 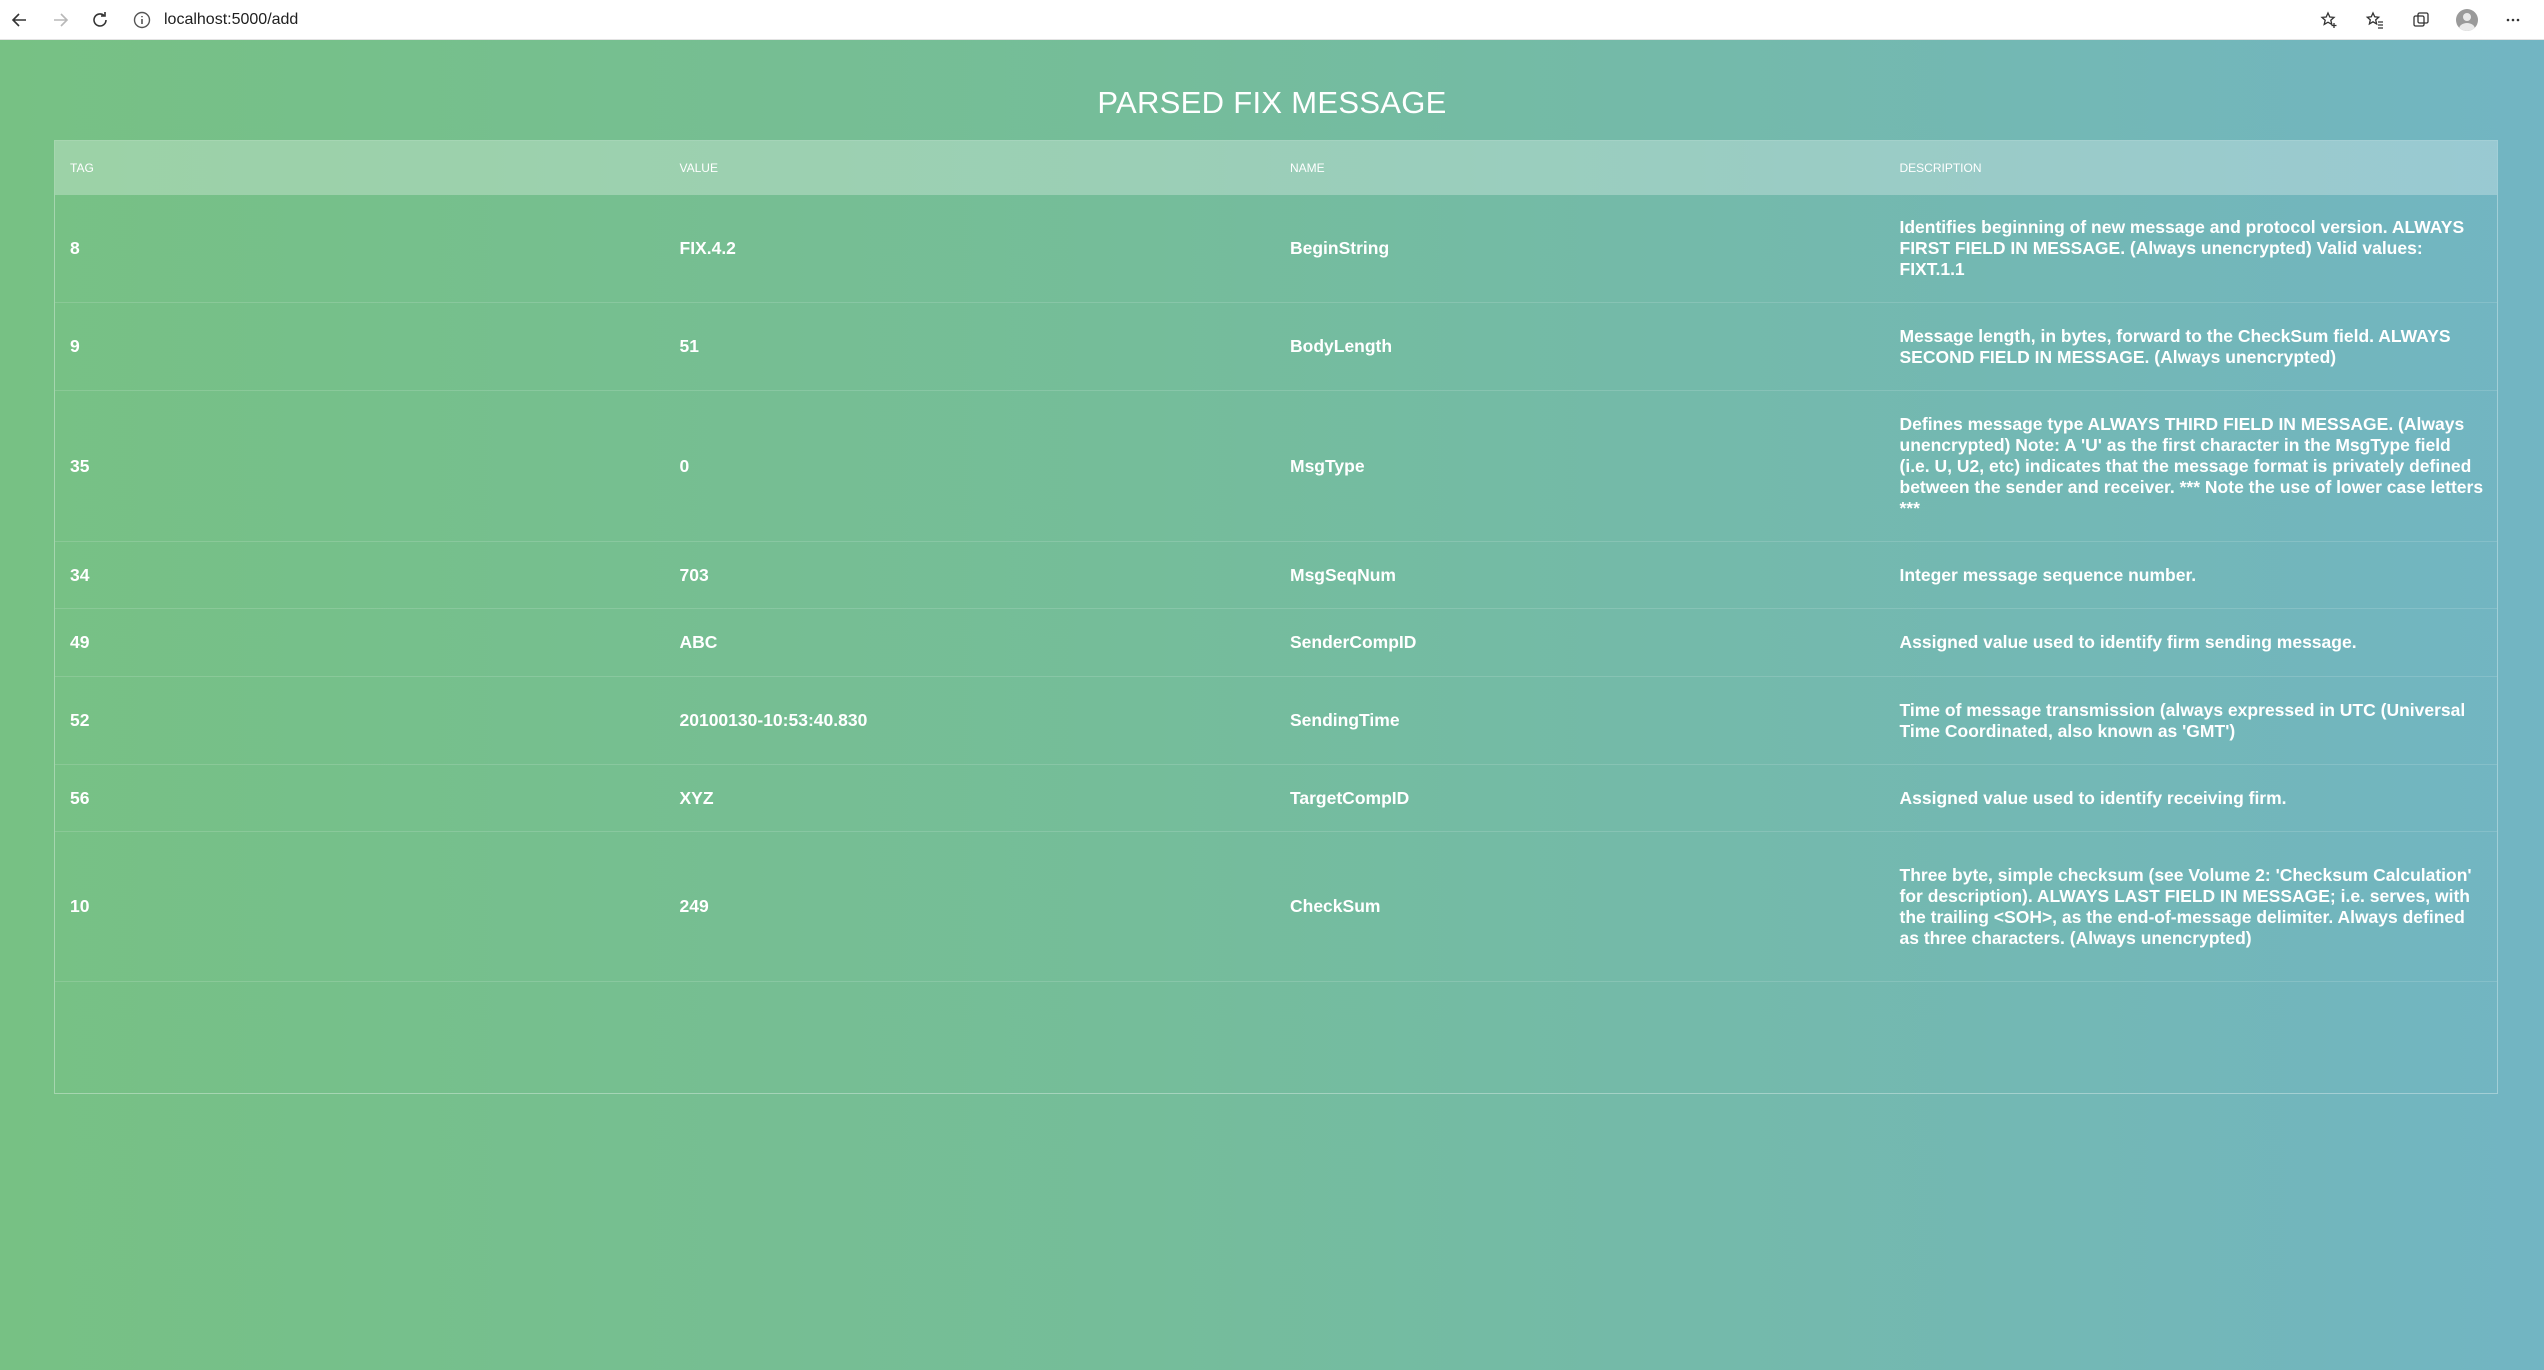 I want to click on cell-name: SenderCompID, so click(x=1353, y=642).